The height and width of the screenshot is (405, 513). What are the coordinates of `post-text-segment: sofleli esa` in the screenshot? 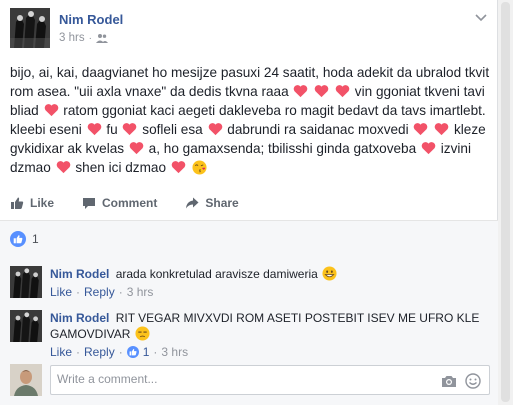 It's located at (172, 129).